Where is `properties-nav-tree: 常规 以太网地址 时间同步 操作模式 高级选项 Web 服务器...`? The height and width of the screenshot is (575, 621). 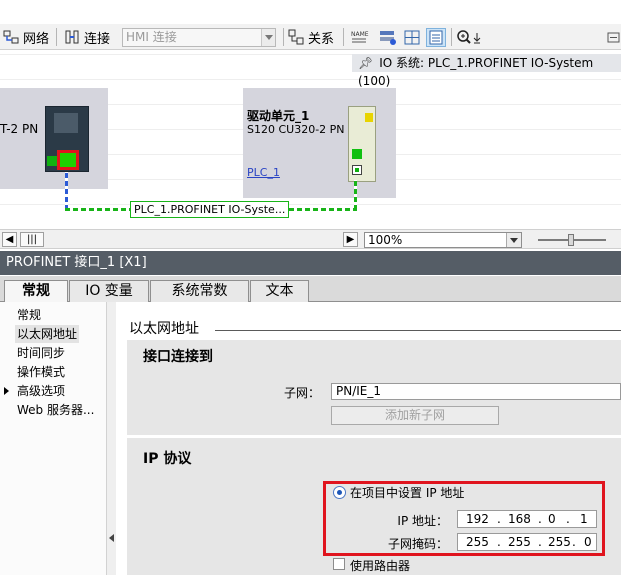 properties-nav-tree: 常规 以太网地址 时间同步 操作模式 高级选项 Web 服务器... is located at coordinates (58, 438).